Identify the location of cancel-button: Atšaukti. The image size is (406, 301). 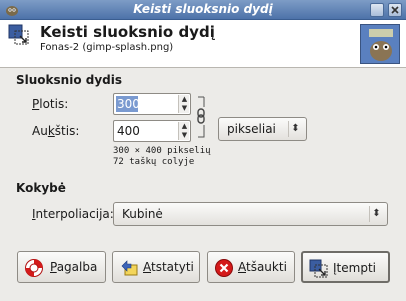
(251, 267).